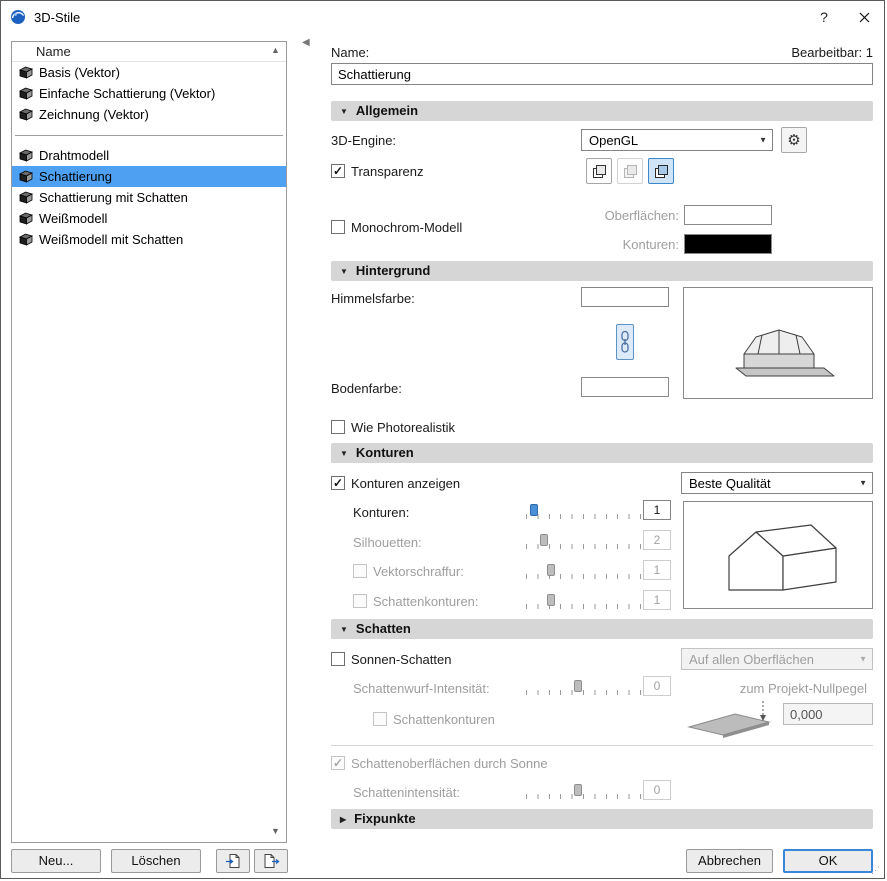 The height and width of the screenshot is (881, 887). I want to click on contours-slider, so click(583, 512).